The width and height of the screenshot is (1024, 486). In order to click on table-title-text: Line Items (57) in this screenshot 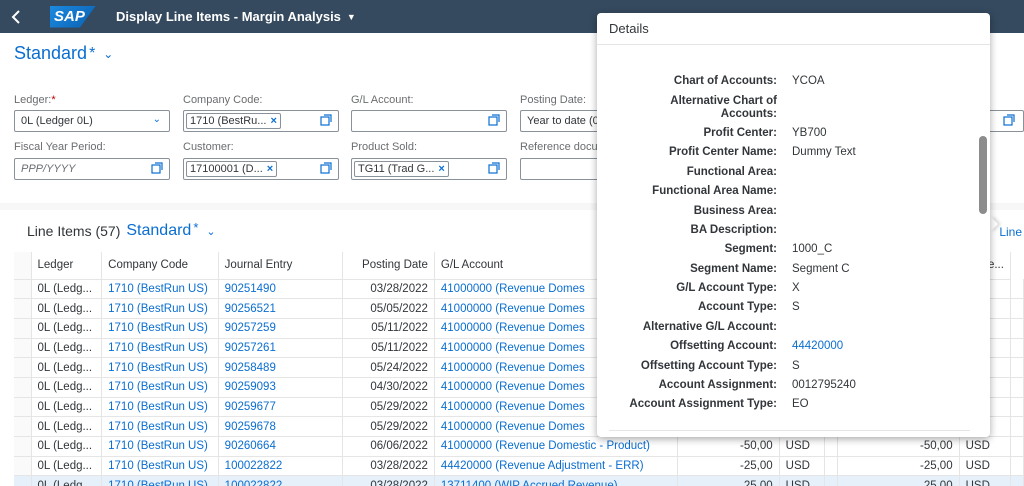, I will do `click(74, 231)`.